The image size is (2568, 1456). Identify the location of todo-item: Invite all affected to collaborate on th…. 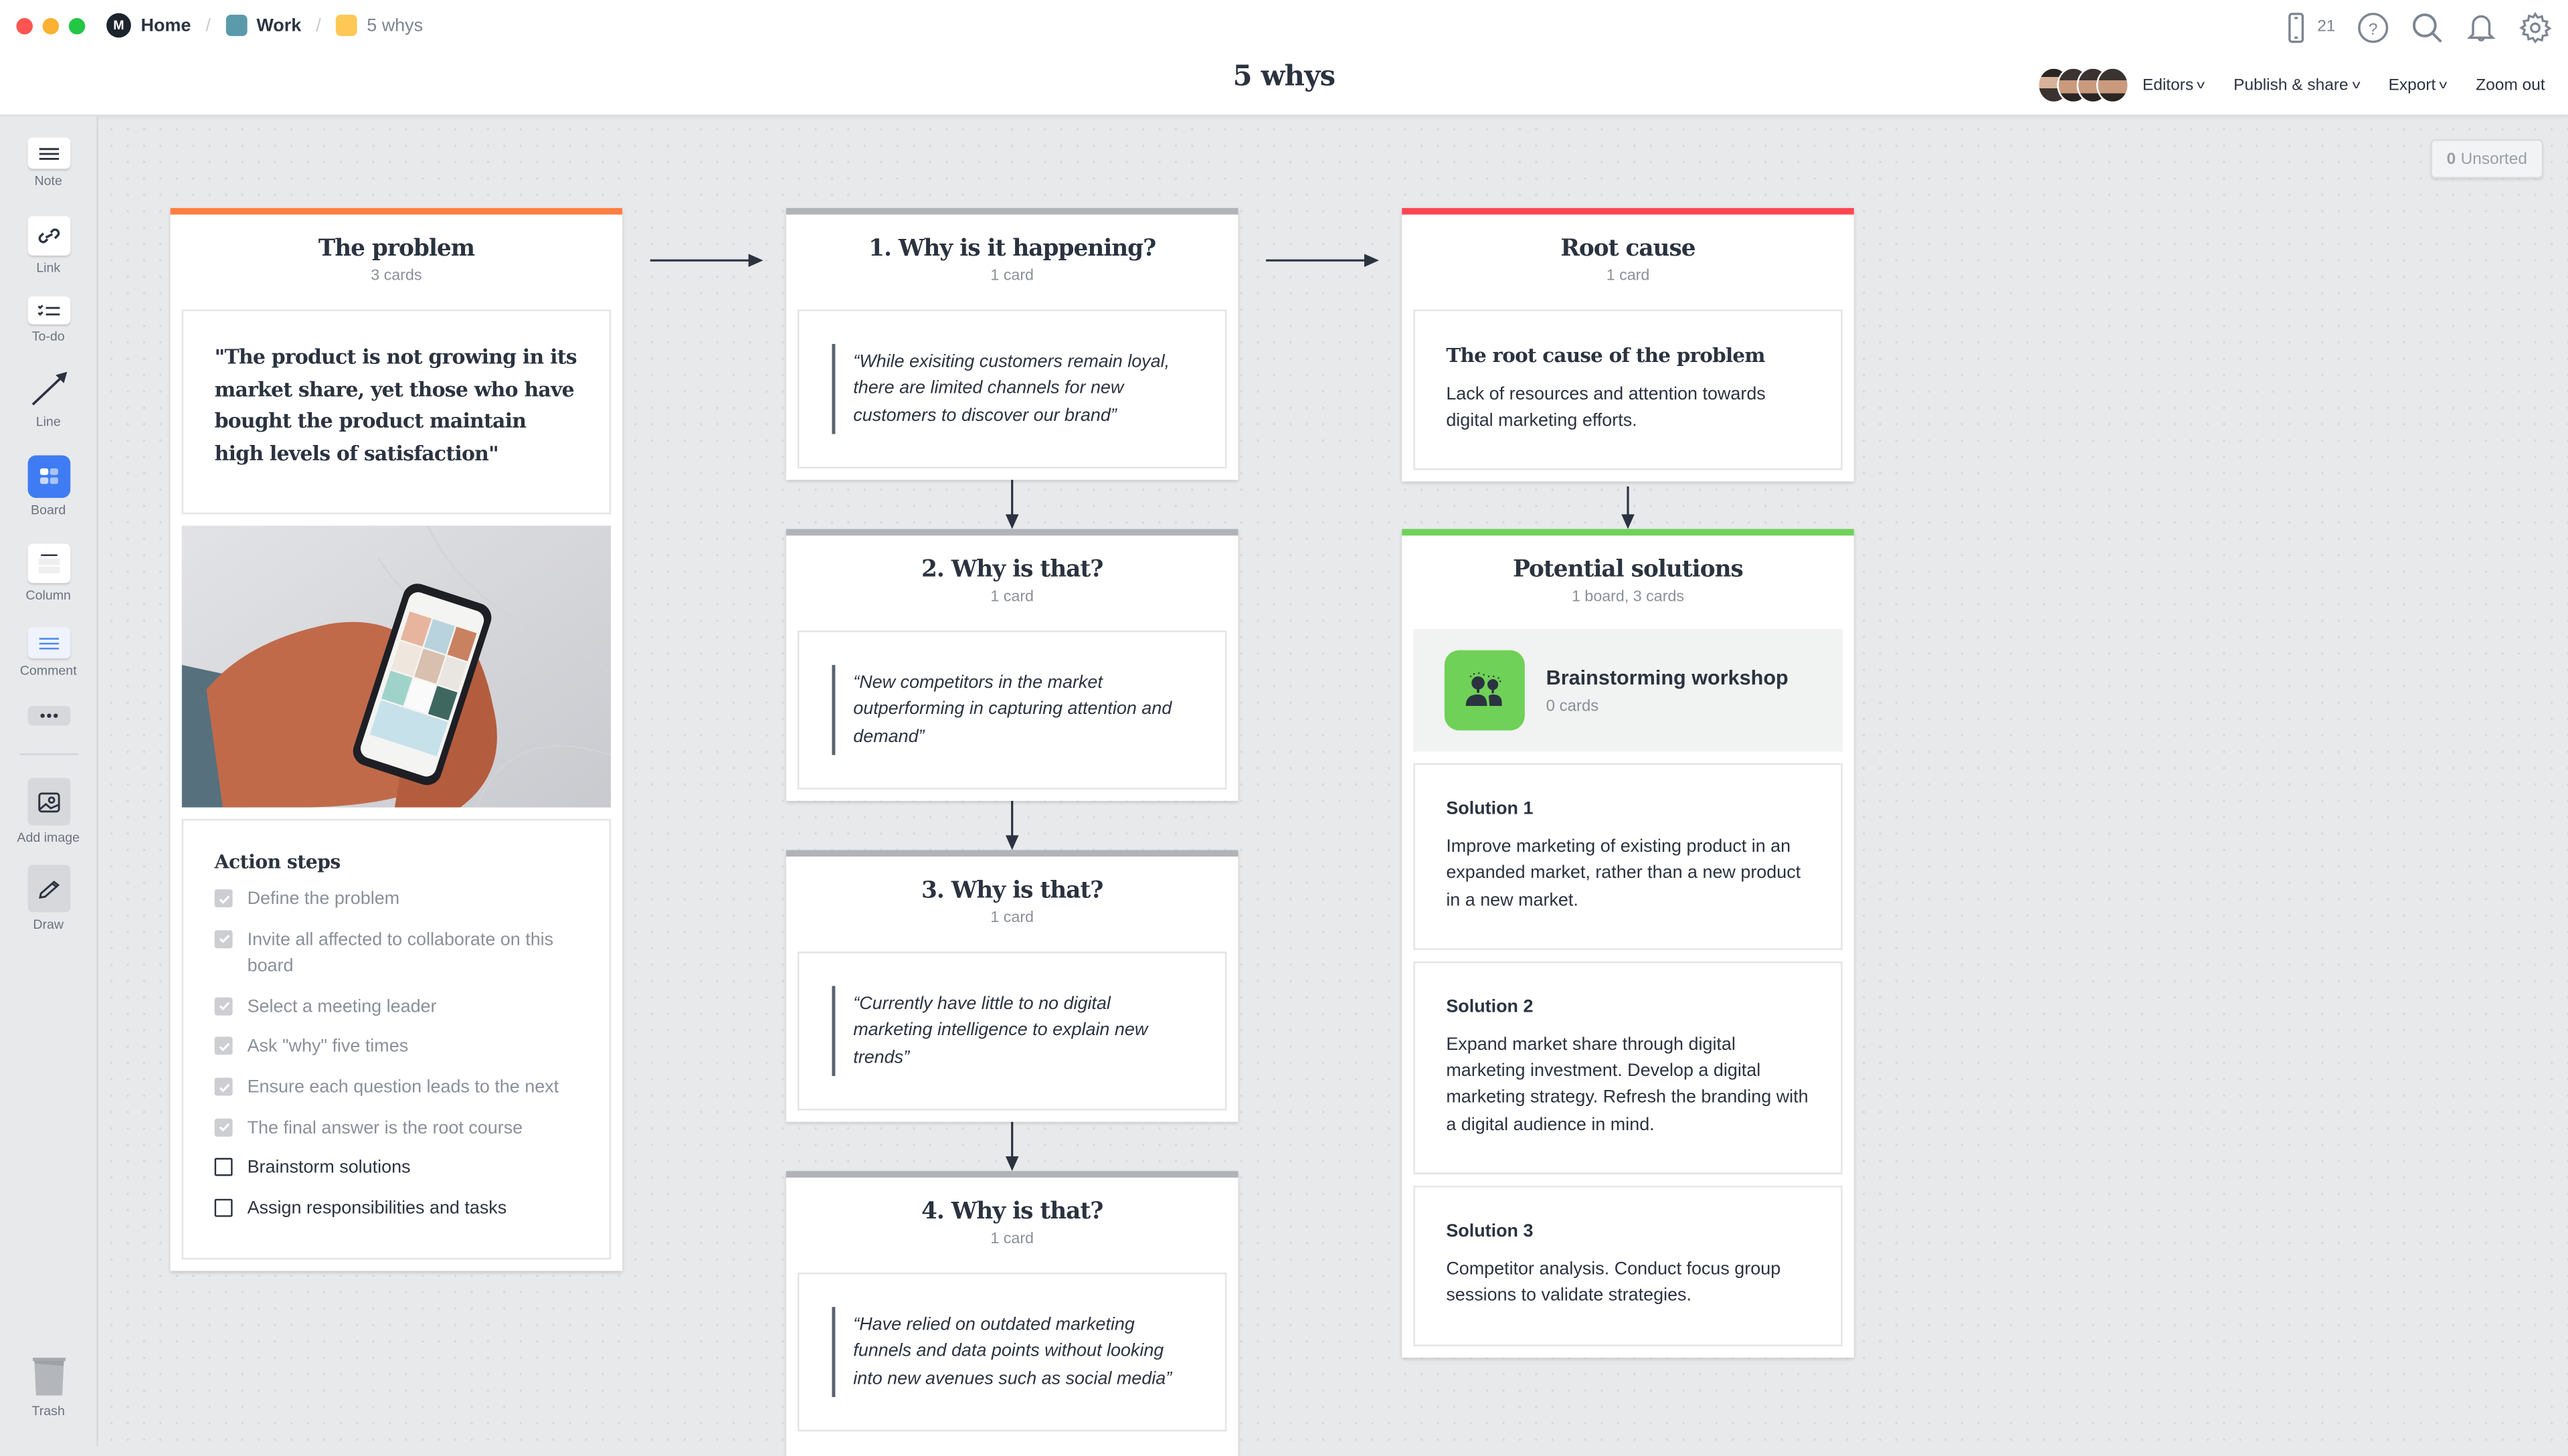
(396, 953).